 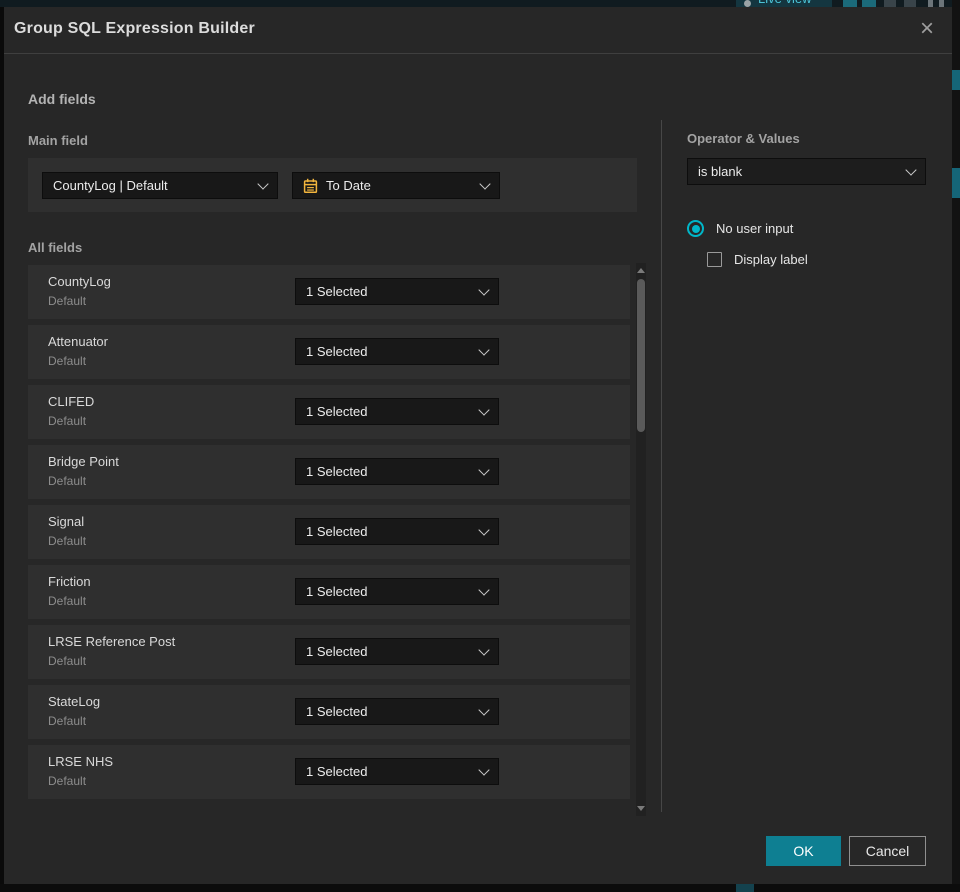 I want to click on live-view-chip: Live view, so click(x=784, y=3).